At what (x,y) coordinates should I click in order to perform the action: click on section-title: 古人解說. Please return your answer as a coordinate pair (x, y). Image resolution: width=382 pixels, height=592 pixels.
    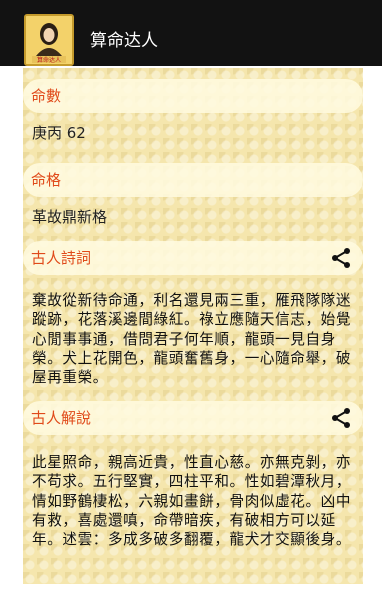
    Looking at the image, I should click on (61, 418).